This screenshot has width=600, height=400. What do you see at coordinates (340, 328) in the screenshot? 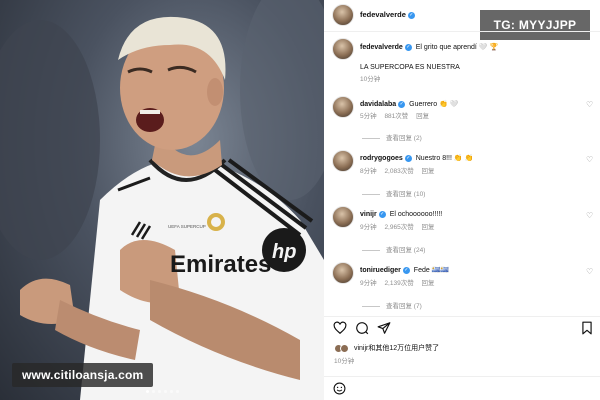
I see `heart-icon` at bounding box center [340, 328].